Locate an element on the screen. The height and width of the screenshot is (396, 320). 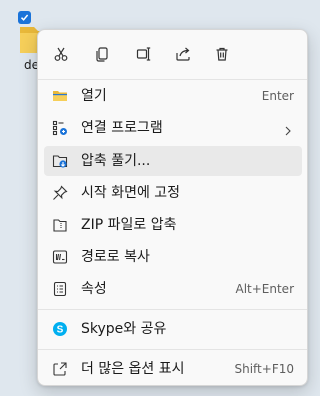
rename-button is located at coordinates (144, 56).